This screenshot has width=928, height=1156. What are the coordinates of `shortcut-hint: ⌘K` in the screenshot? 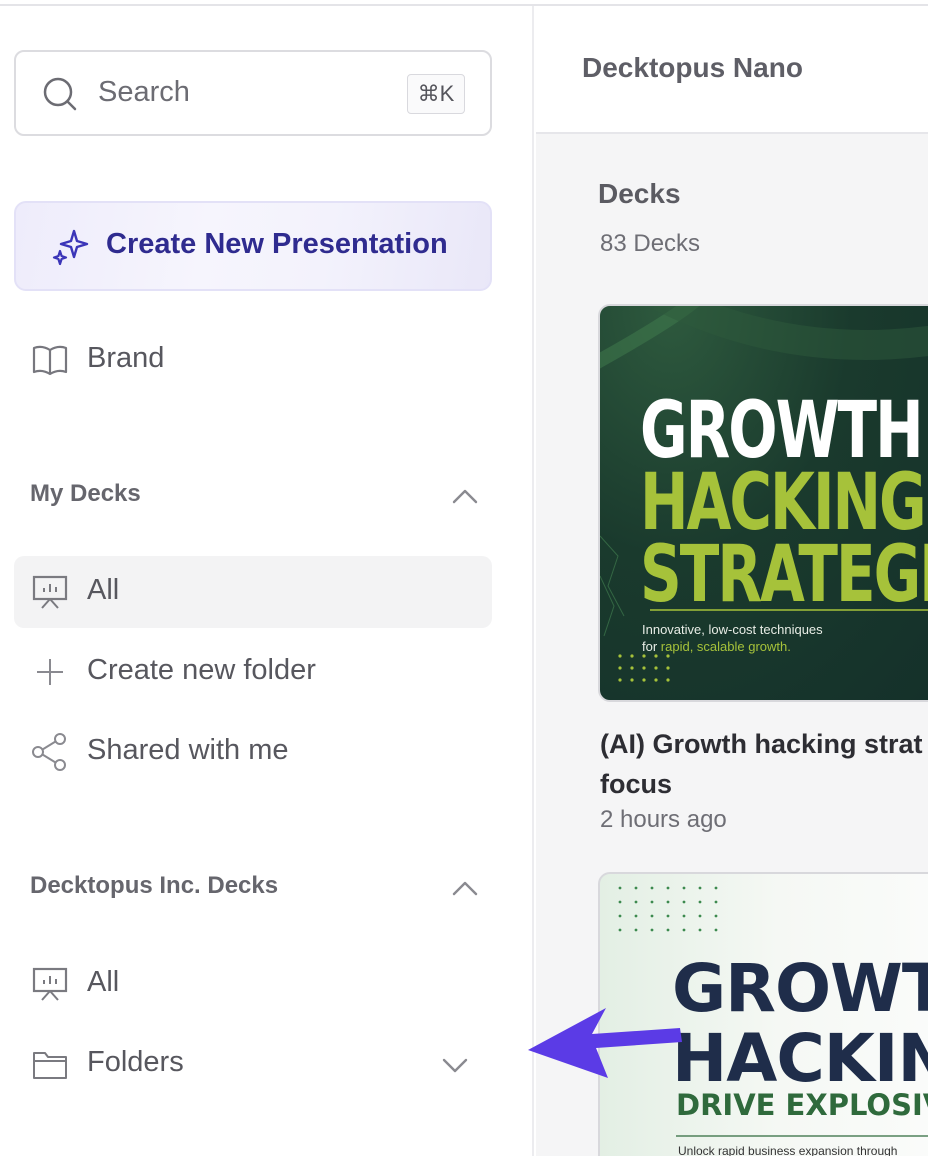 It's located at (436, 94).